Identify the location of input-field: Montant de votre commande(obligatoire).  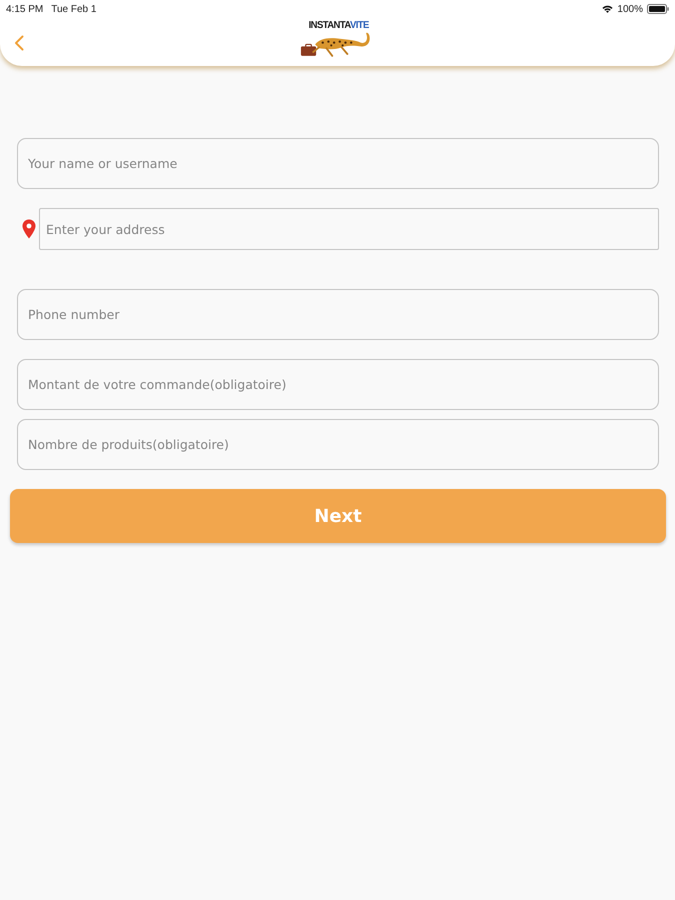
(338, 384).